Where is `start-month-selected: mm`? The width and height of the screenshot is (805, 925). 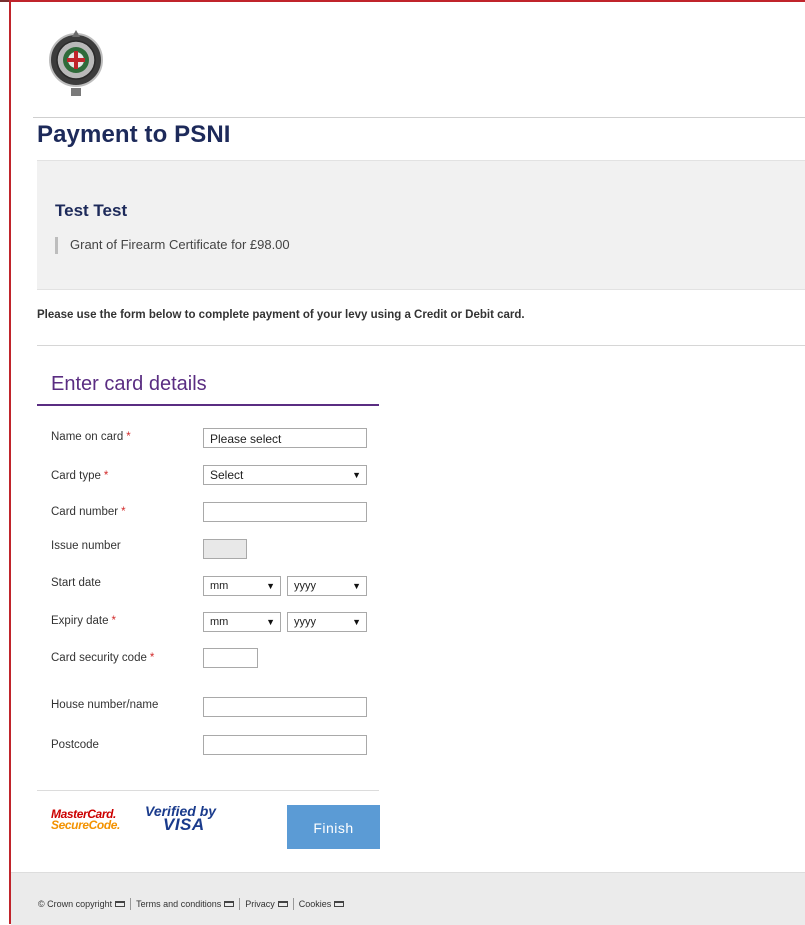
start-month-selected: mm is located at coordinates (219, 586).